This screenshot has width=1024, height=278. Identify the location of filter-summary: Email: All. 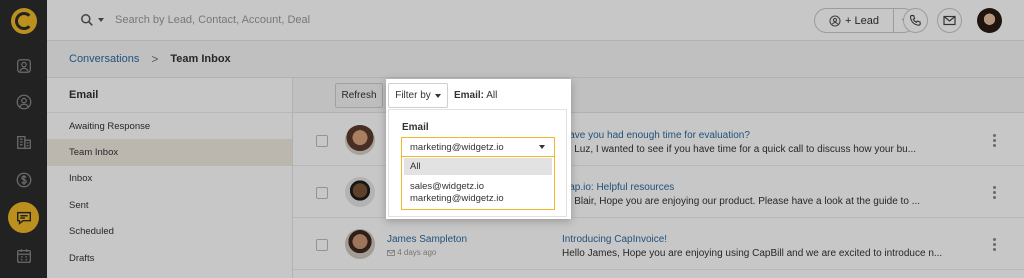
(475, 95).